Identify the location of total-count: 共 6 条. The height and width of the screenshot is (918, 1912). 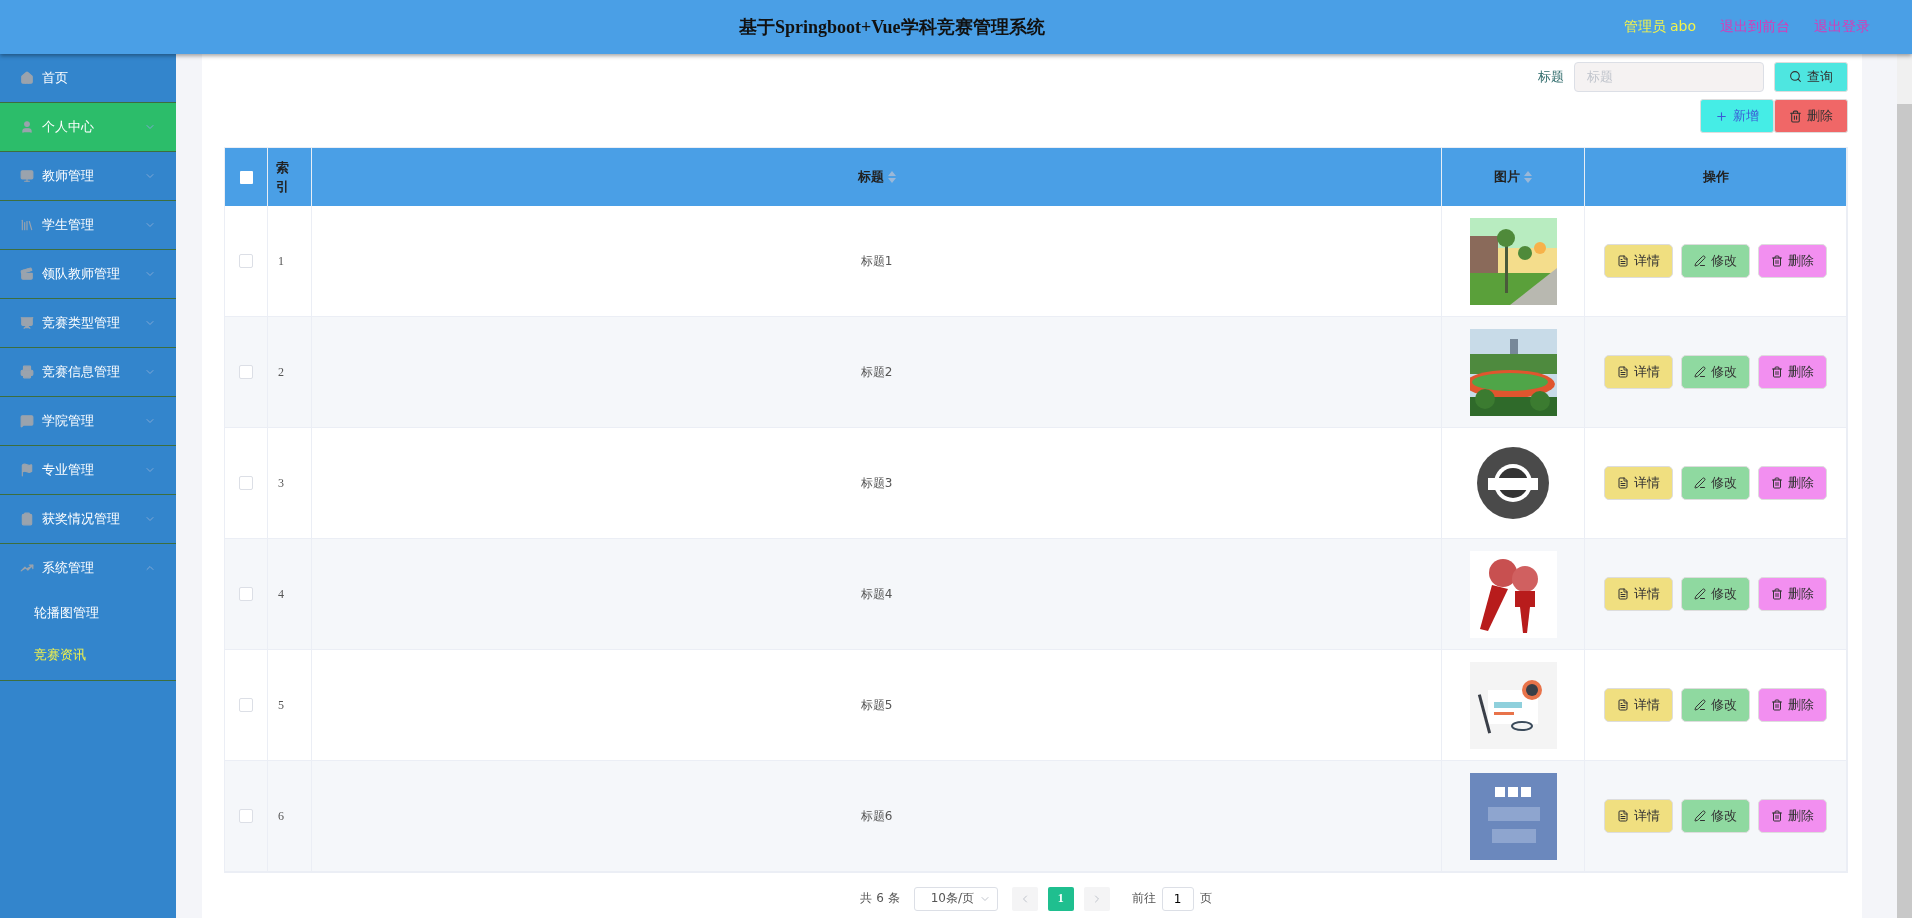
(880, 899).